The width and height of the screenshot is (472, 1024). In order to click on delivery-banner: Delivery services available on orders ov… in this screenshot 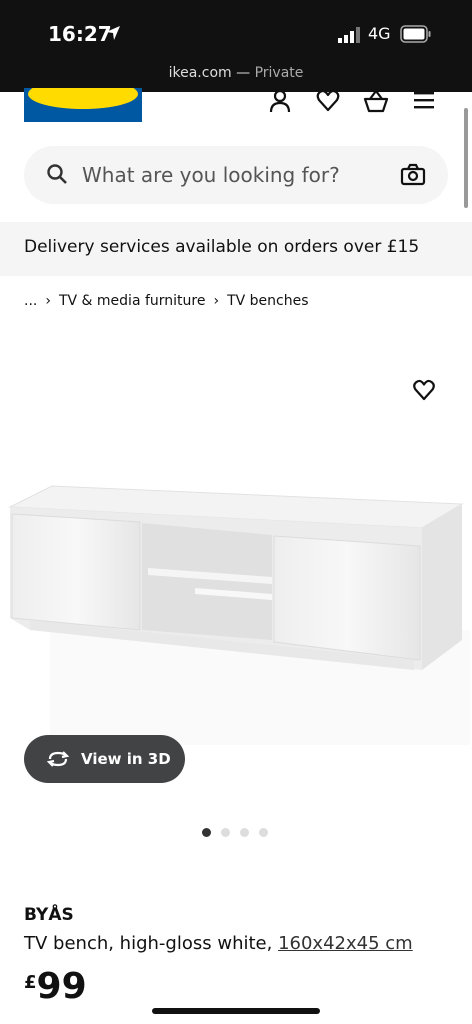, I will do `click(236, 249)`.